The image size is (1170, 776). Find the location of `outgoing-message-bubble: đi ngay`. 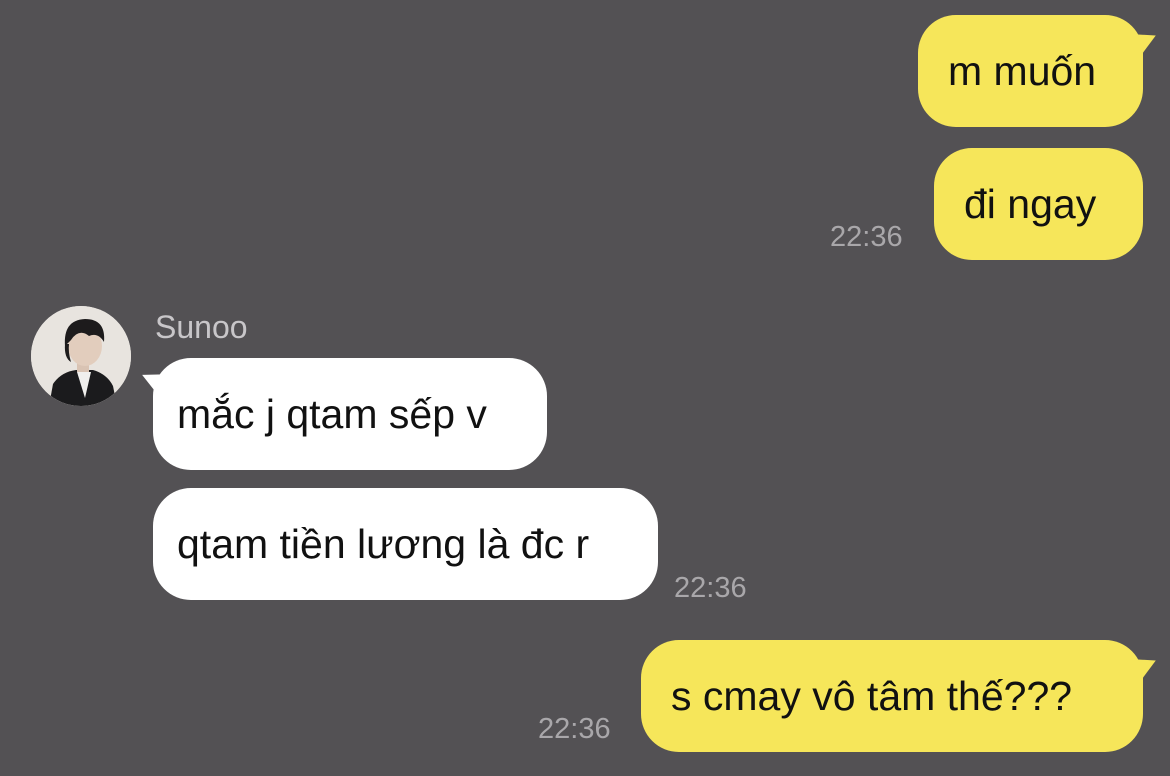

outgoing-message-bubble: đi ngay is located at coordinates (1038, 204).